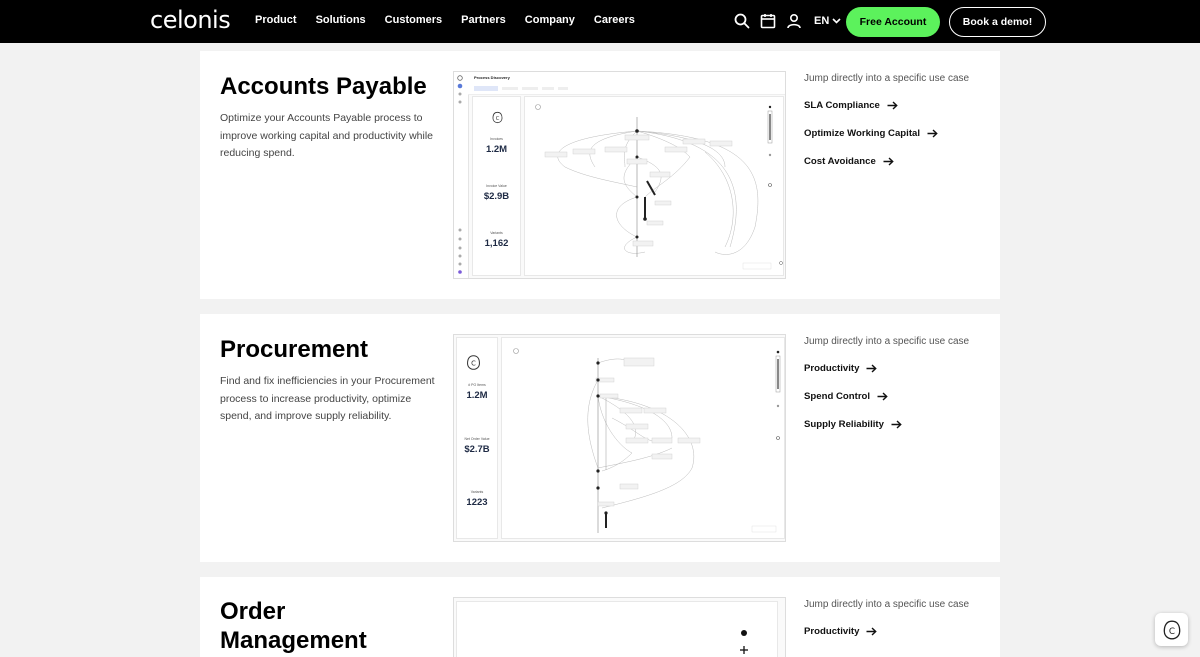 Image resolution: width=1200 pixels, height=657 pixels. I want to click on chevron-down-icon, so click(836, 21).